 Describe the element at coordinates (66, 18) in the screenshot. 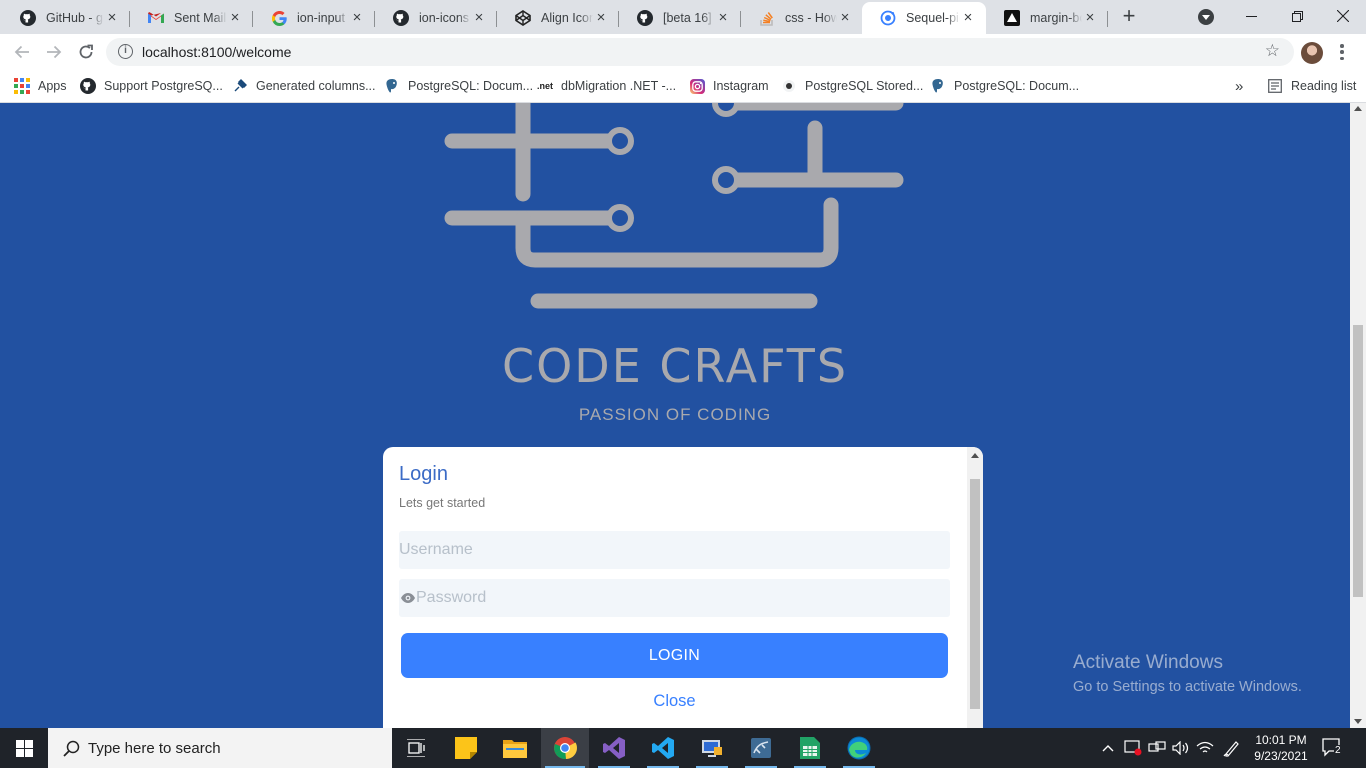

I see `tab-github: GitHub - g ×` at that location.